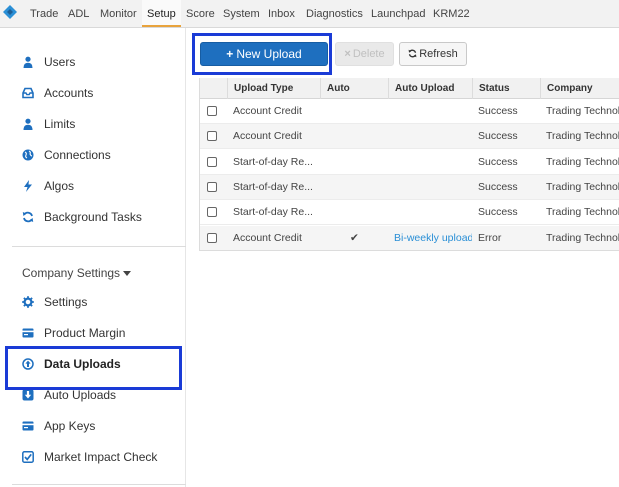  Describe the element at coordinates (262, 54) in the screenshot. I see `highlight-new-upload` at that location.